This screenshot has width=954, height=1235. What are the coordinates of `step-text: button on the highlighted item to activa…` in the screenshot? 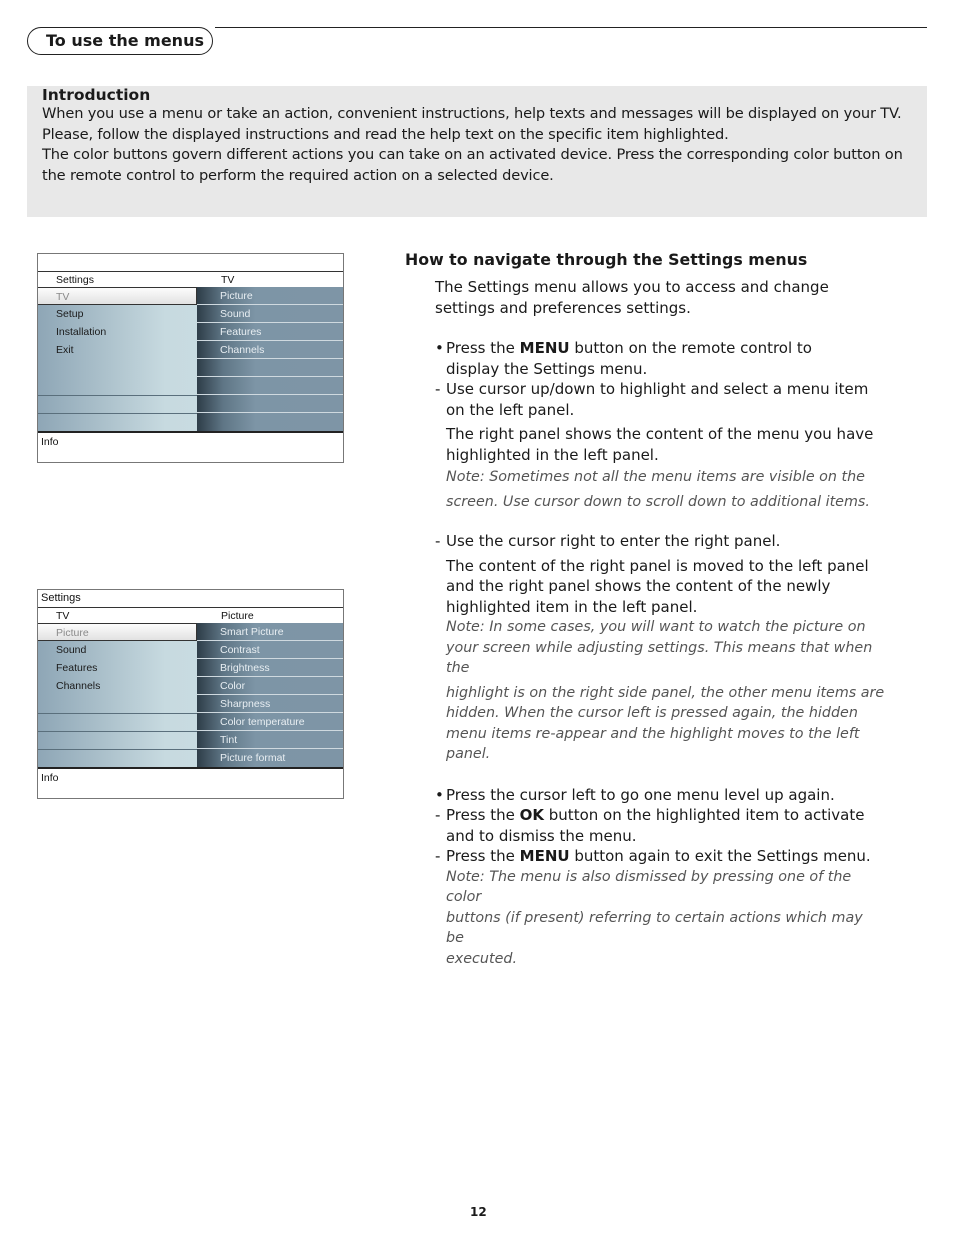 It's located at (704, 815).